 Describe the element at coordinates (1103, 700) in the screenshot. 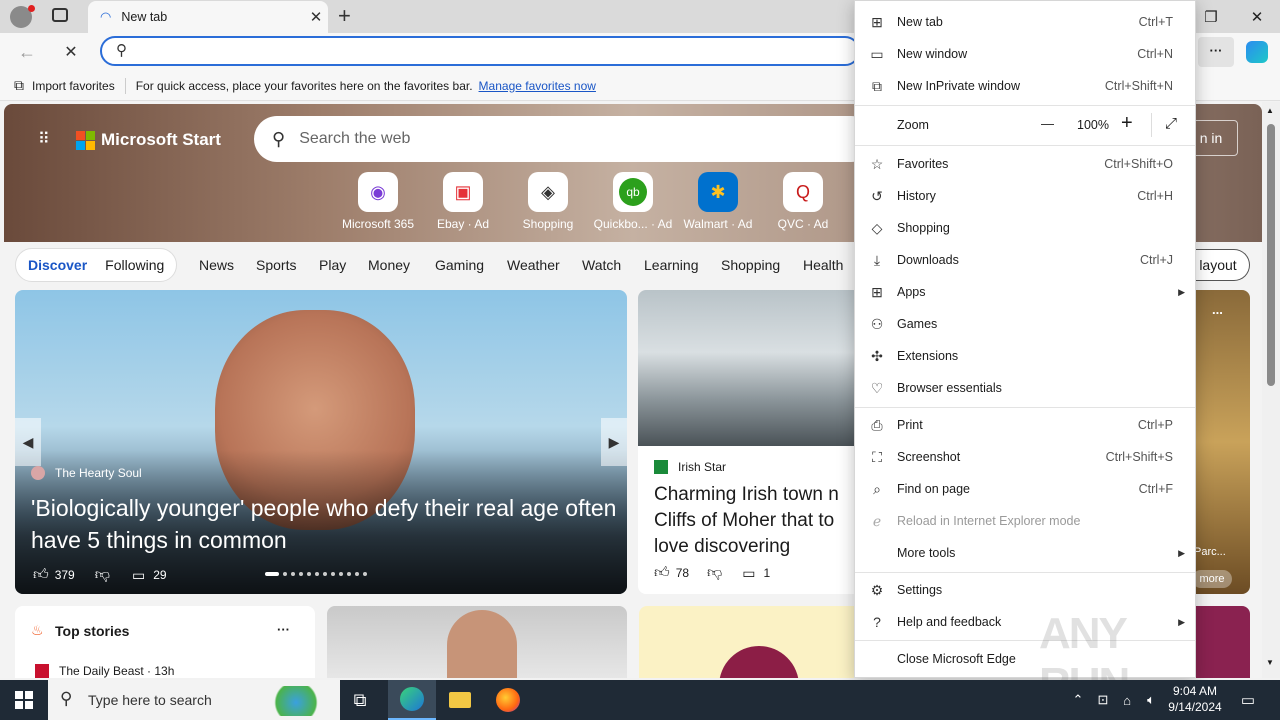

I see `network-icon: ⊡` at that location.